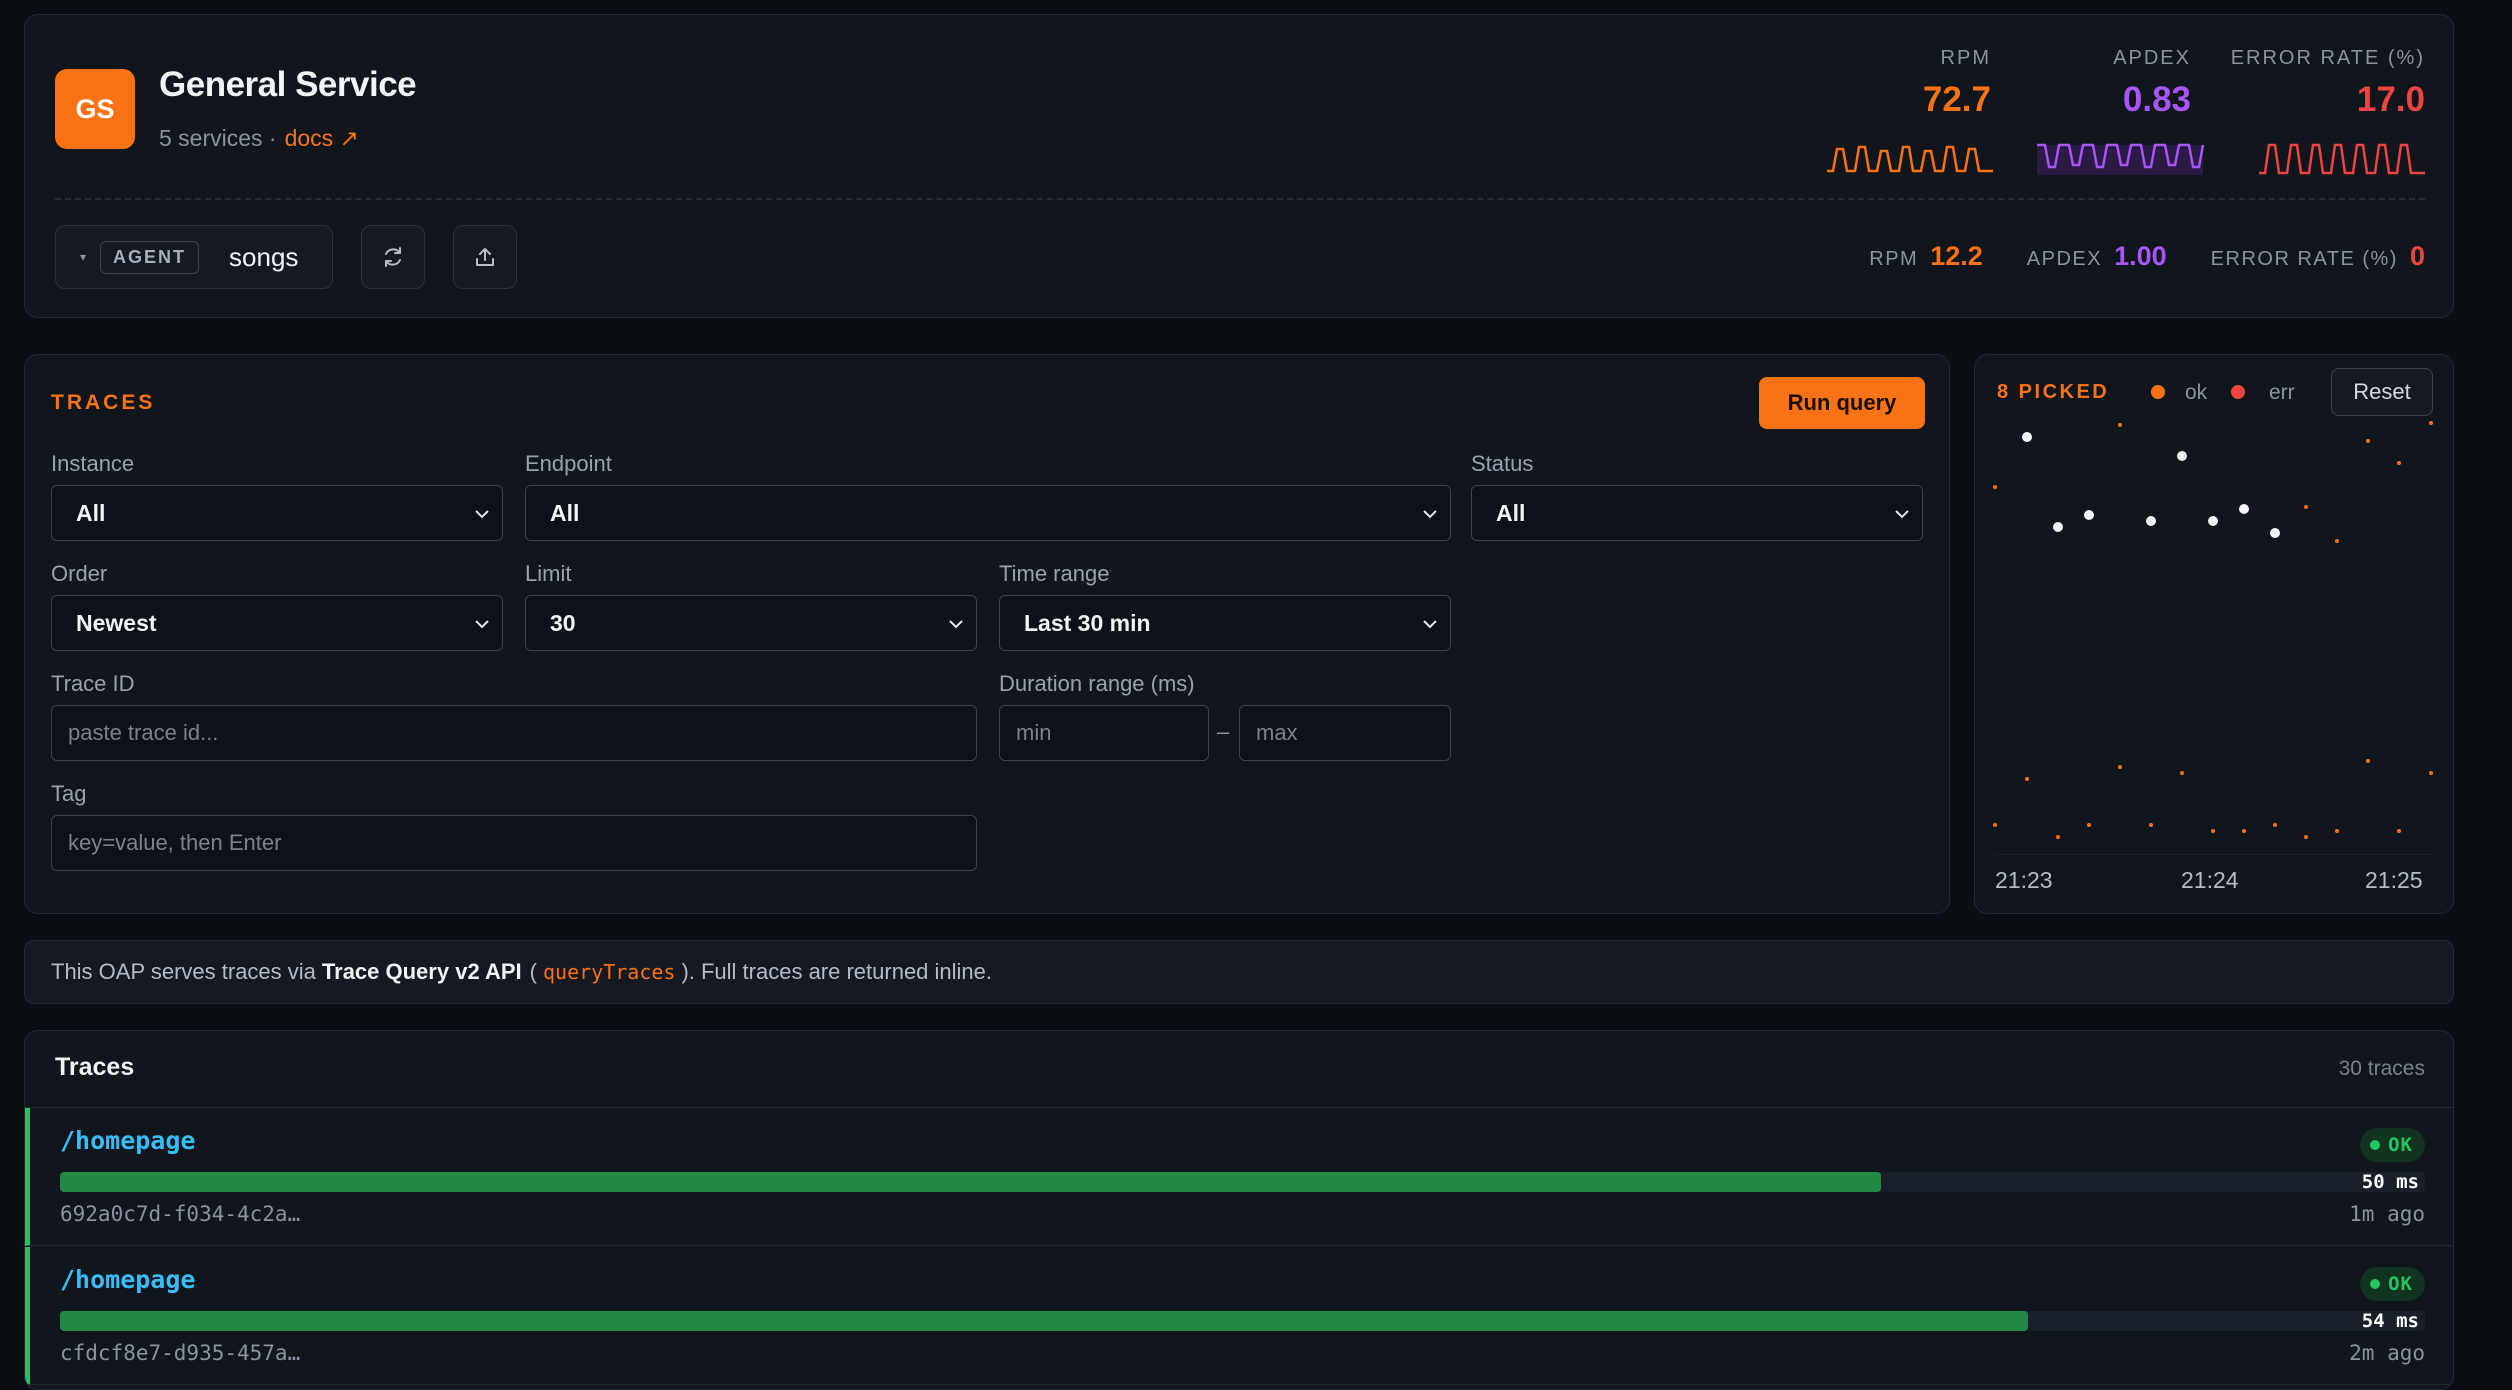  What do you see at coordinates (95, 1067) in the screenshot?
I see `traces-list-title: Traces` at bounding box center [95, 1067].